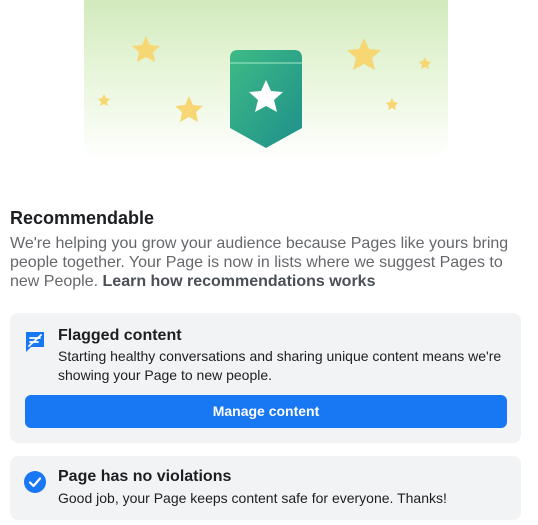  What do you see at coordinates (35, 342) in the screenshot?
I see `flag-icon` at bounding box center [35, 342].